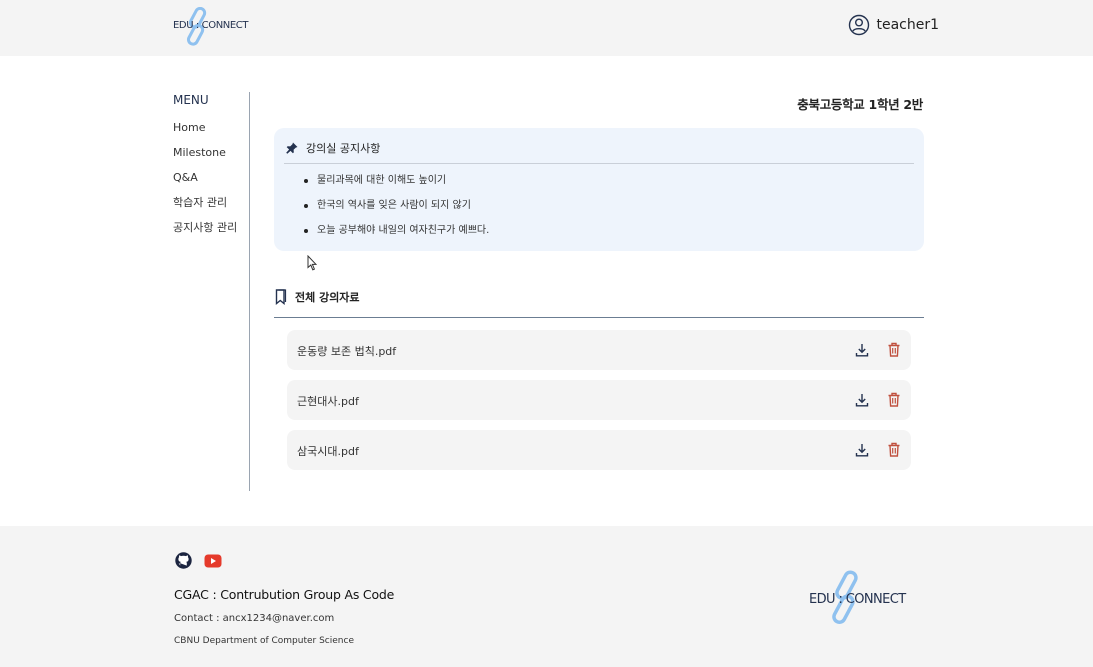 The image size is (1093, 667). I want to click on notice-item: 물리과목에 대한 이해도 높이기, so click(396, 186).